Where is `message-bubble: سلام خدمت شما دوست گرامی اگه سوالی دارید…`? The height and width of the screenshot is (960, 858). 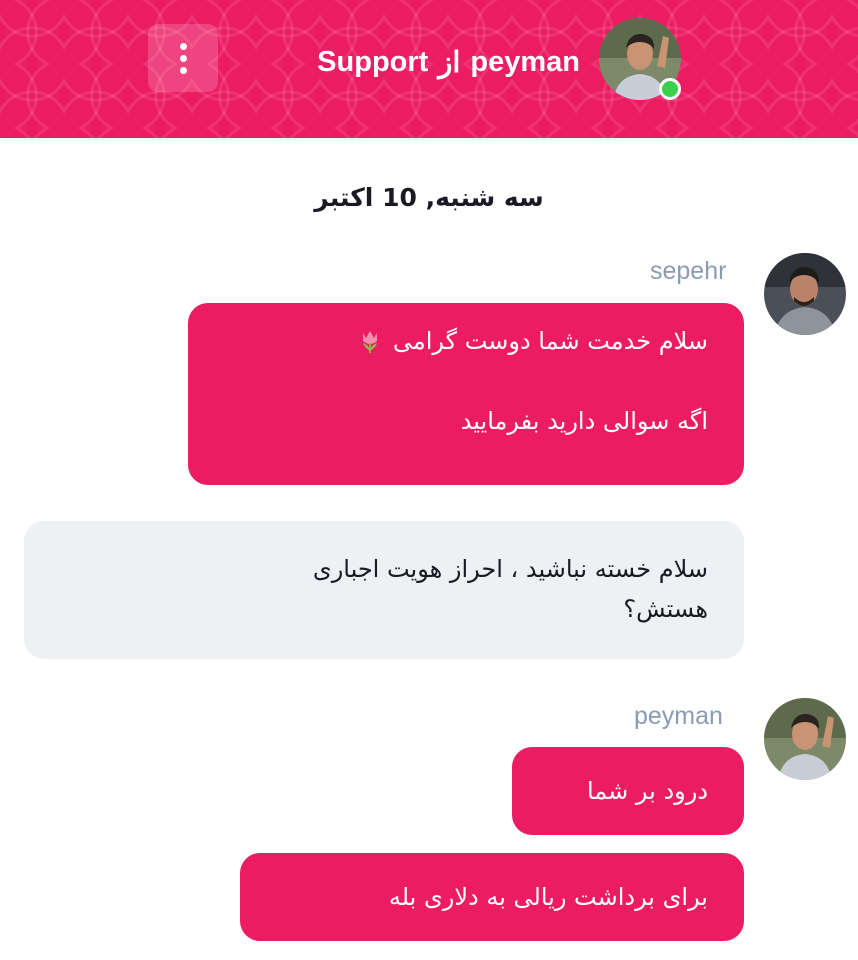 message-bubble: سلام خدمت شما دوست گرامی اگه سوالی دارید… is located at coordinates (466, 394).